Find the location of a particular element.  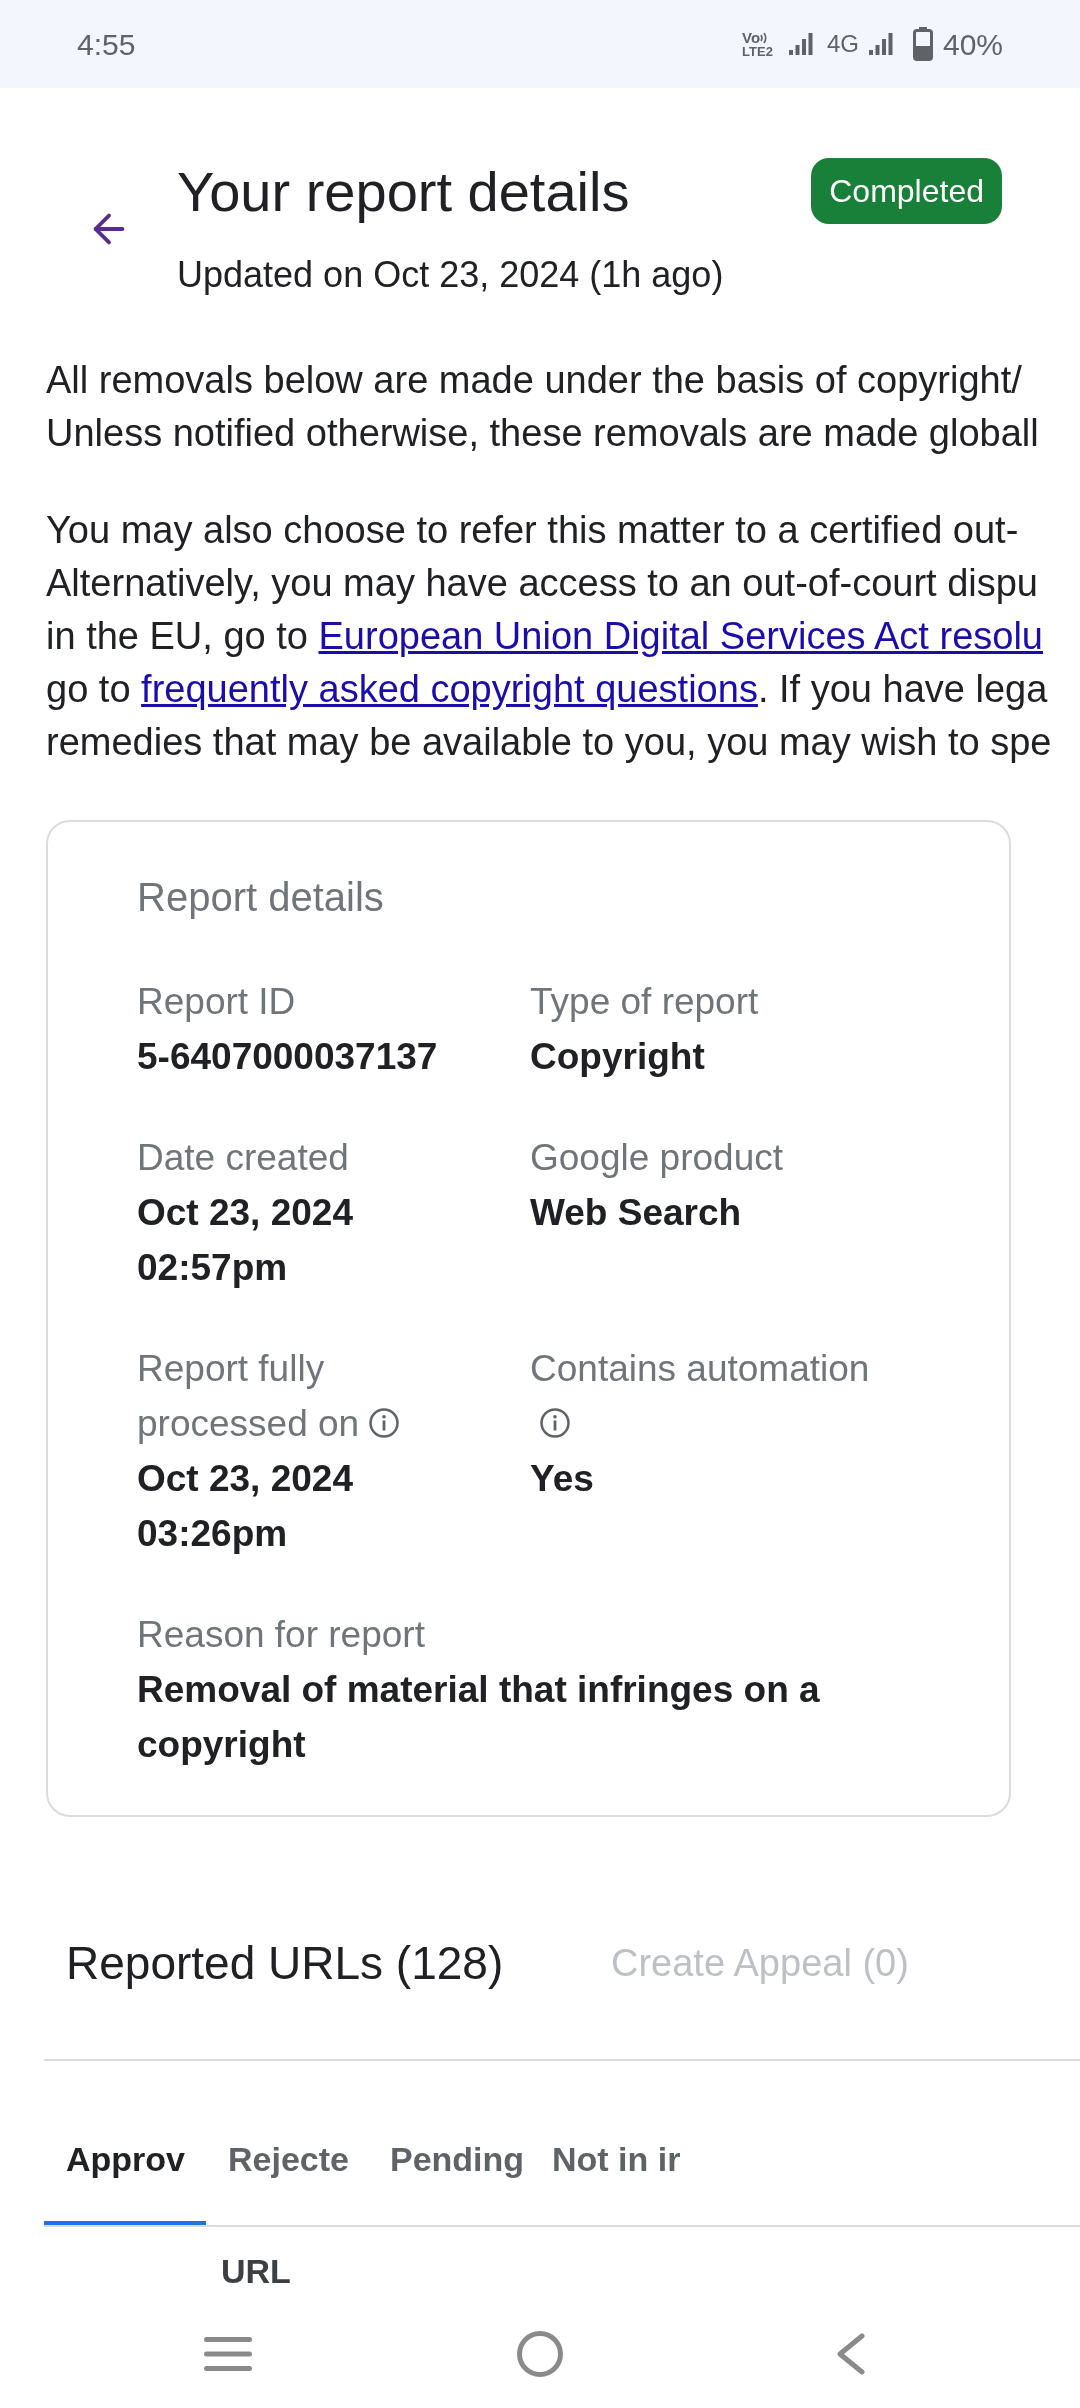

battery-percent: 40% is located at coordinates (972, 44).